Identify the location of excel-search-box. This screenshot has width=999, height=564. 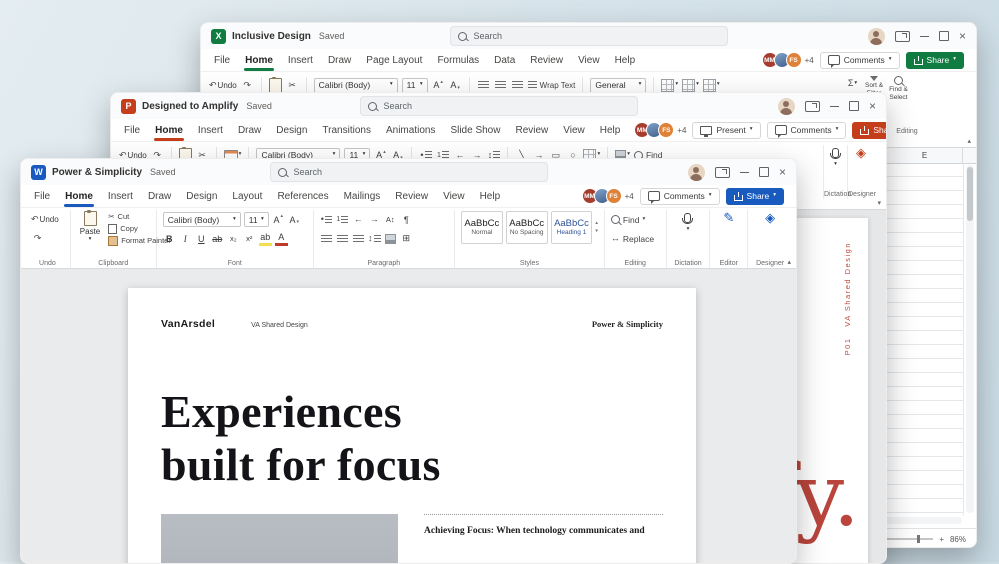
(588, 36).